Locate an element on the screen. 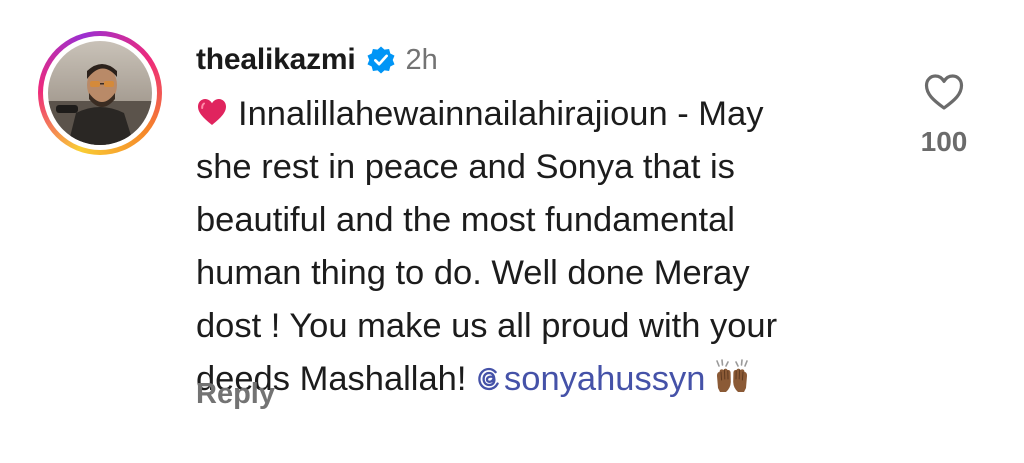 This screenshot has height=463, width=1024. comment-text-line-3: beautiful and the most fundamental is located at coordinates (465, 220).